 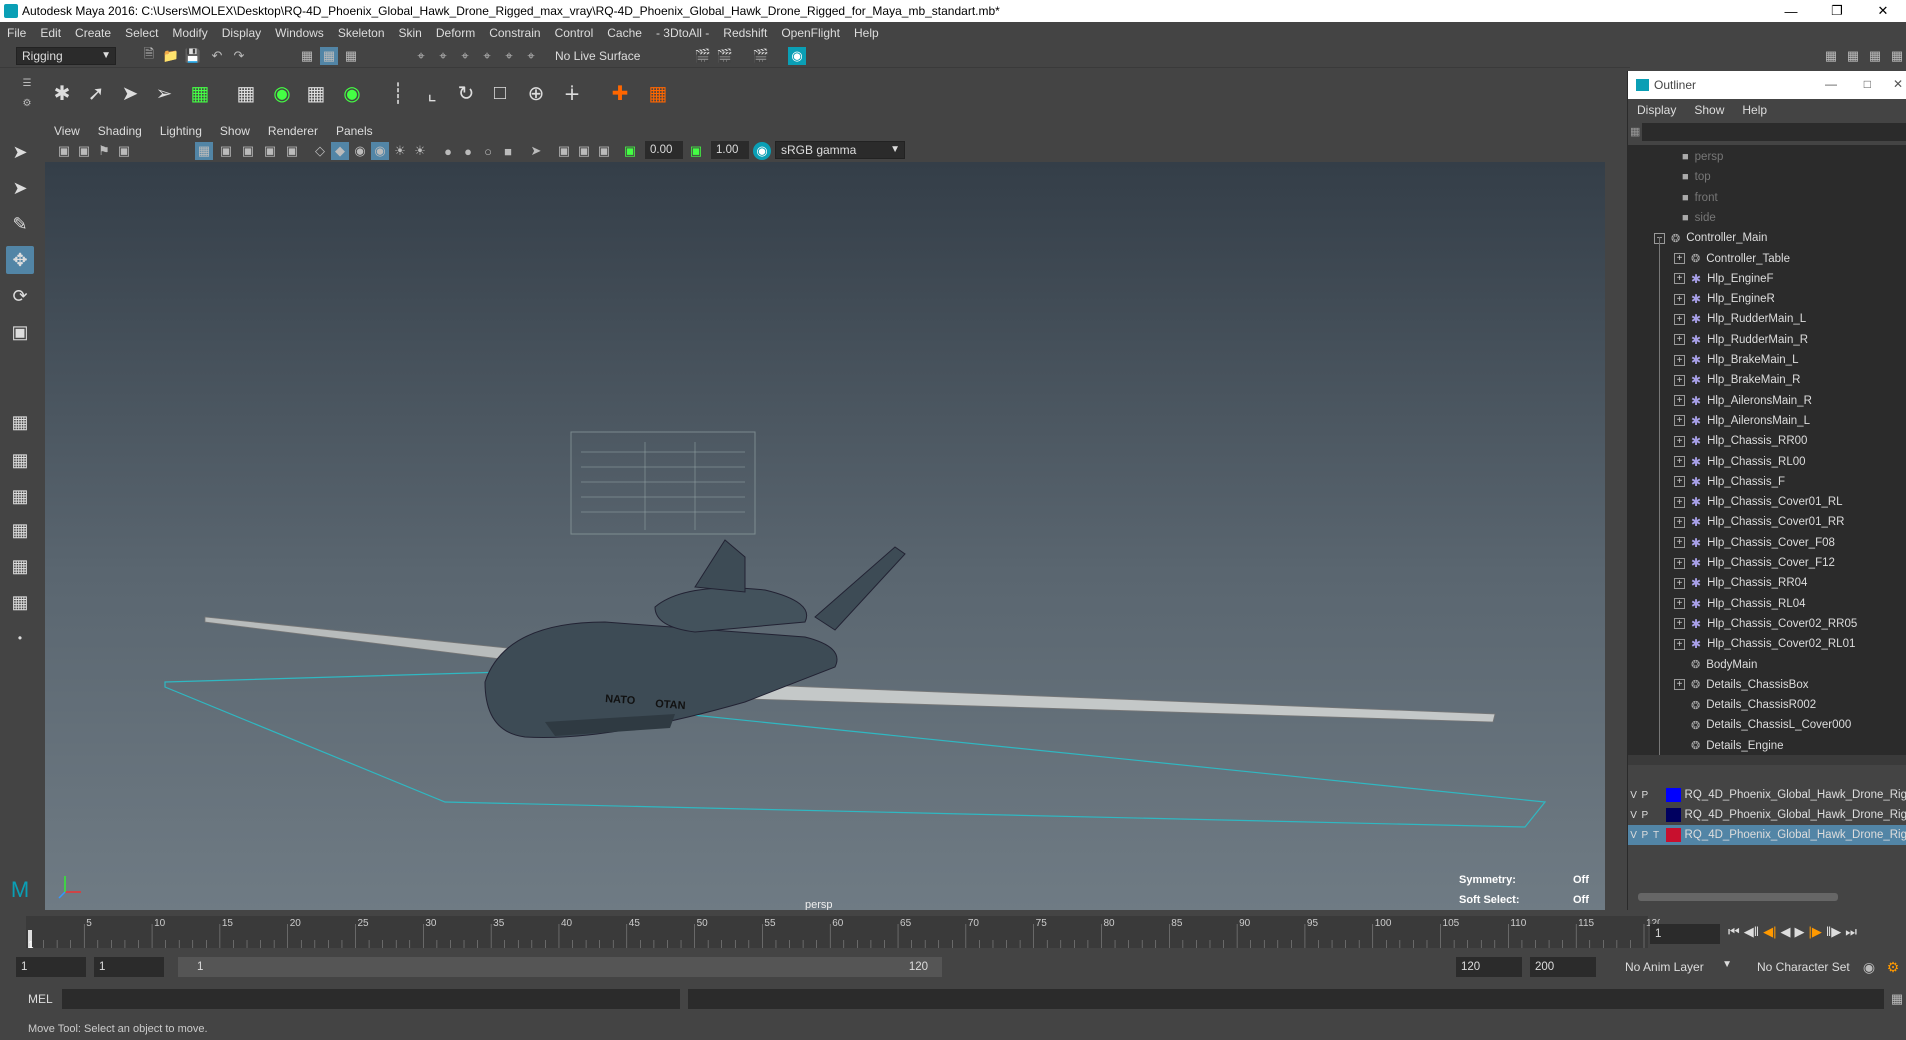 What do you see at coordinates (84, 151) in the screenshot?
I see `camera-attrs-icon: ▣` at bounding box center [84, 151].